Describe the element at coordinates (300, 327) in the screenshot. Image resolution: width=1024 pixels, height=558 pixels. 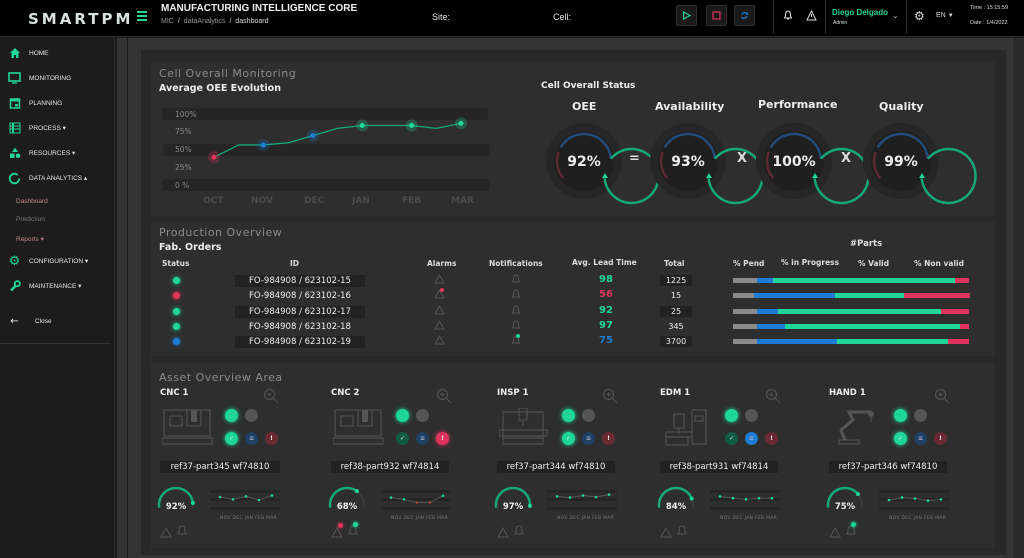
I see `order-id: FO-984908 / 623102-18` at that location.